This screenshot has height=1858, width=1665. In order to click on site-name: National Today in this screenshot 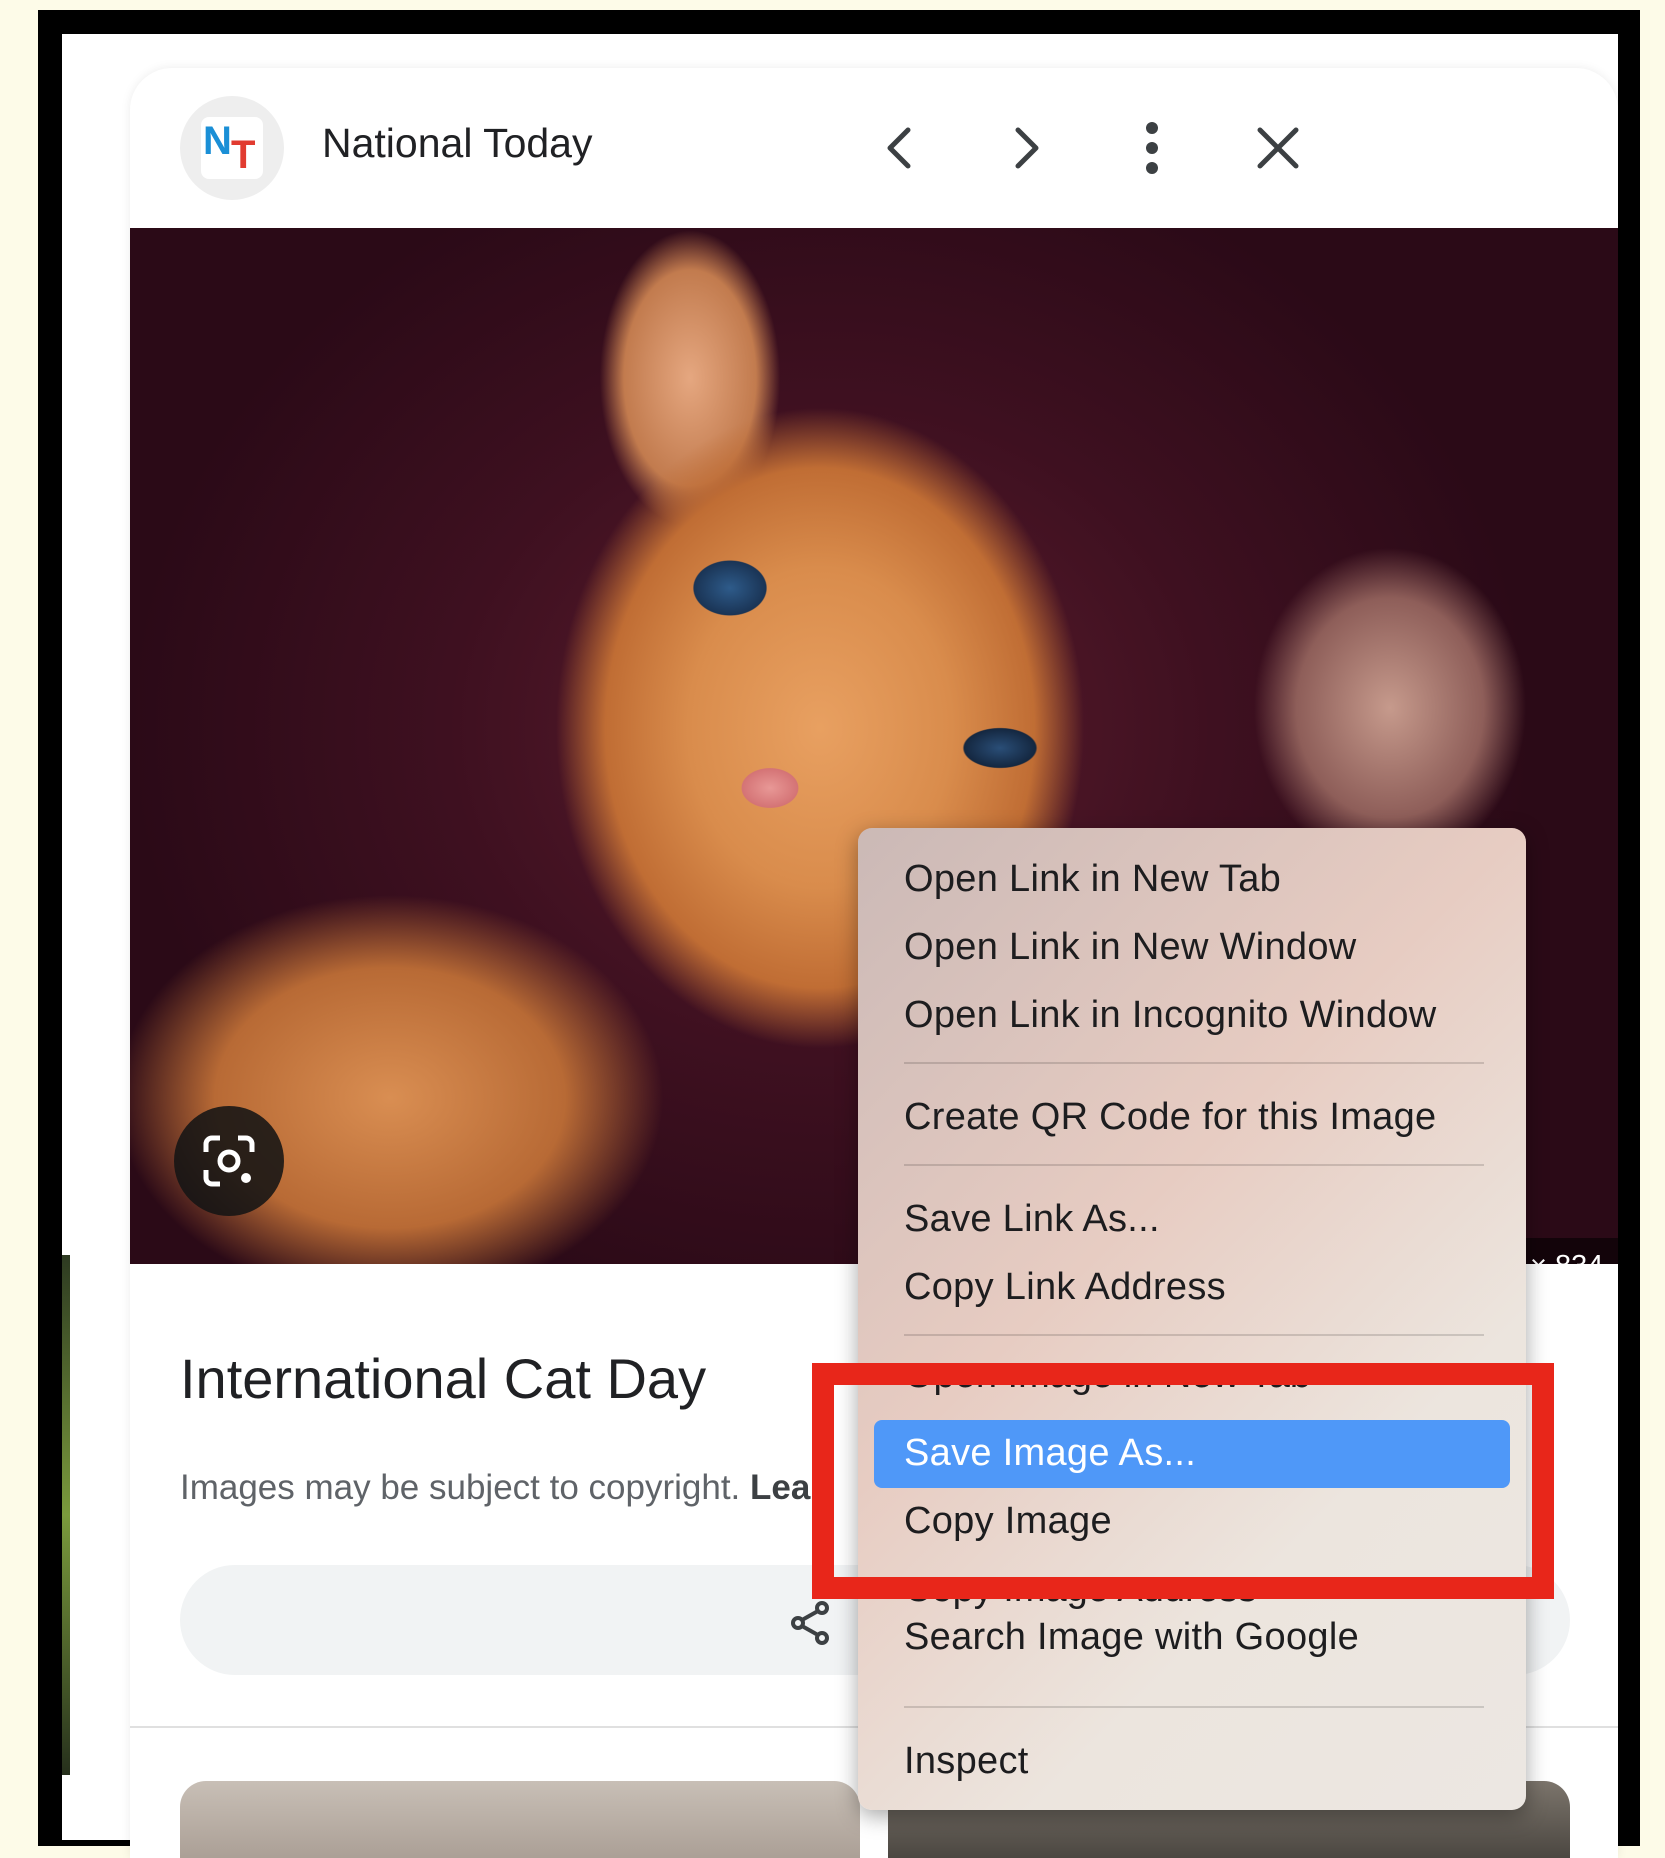, I will do `click(457, 143)`.